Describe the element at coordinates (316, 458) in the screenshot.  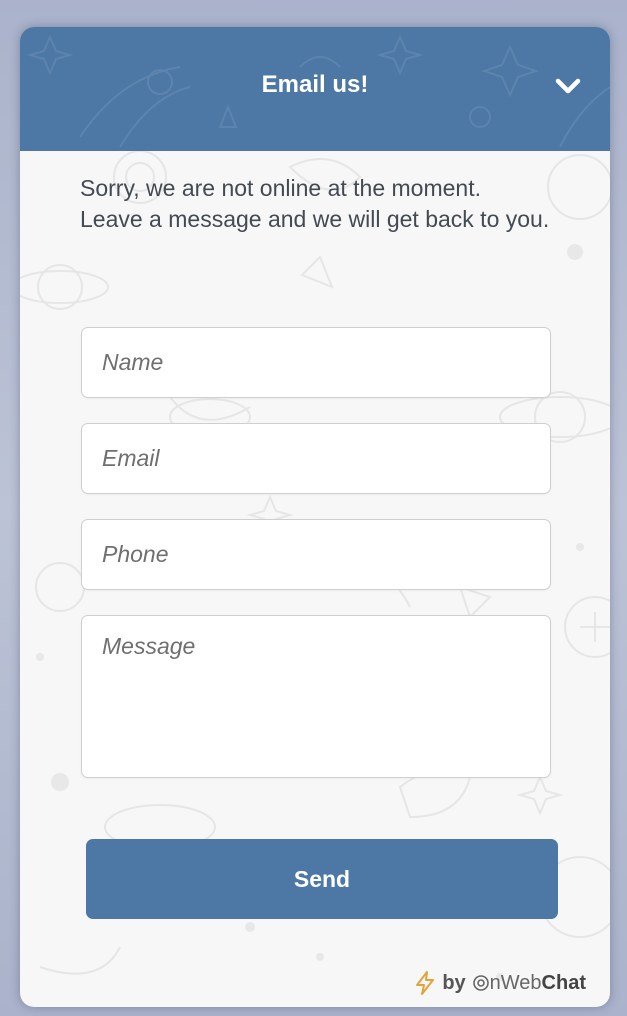
I see `email-input` at that location.